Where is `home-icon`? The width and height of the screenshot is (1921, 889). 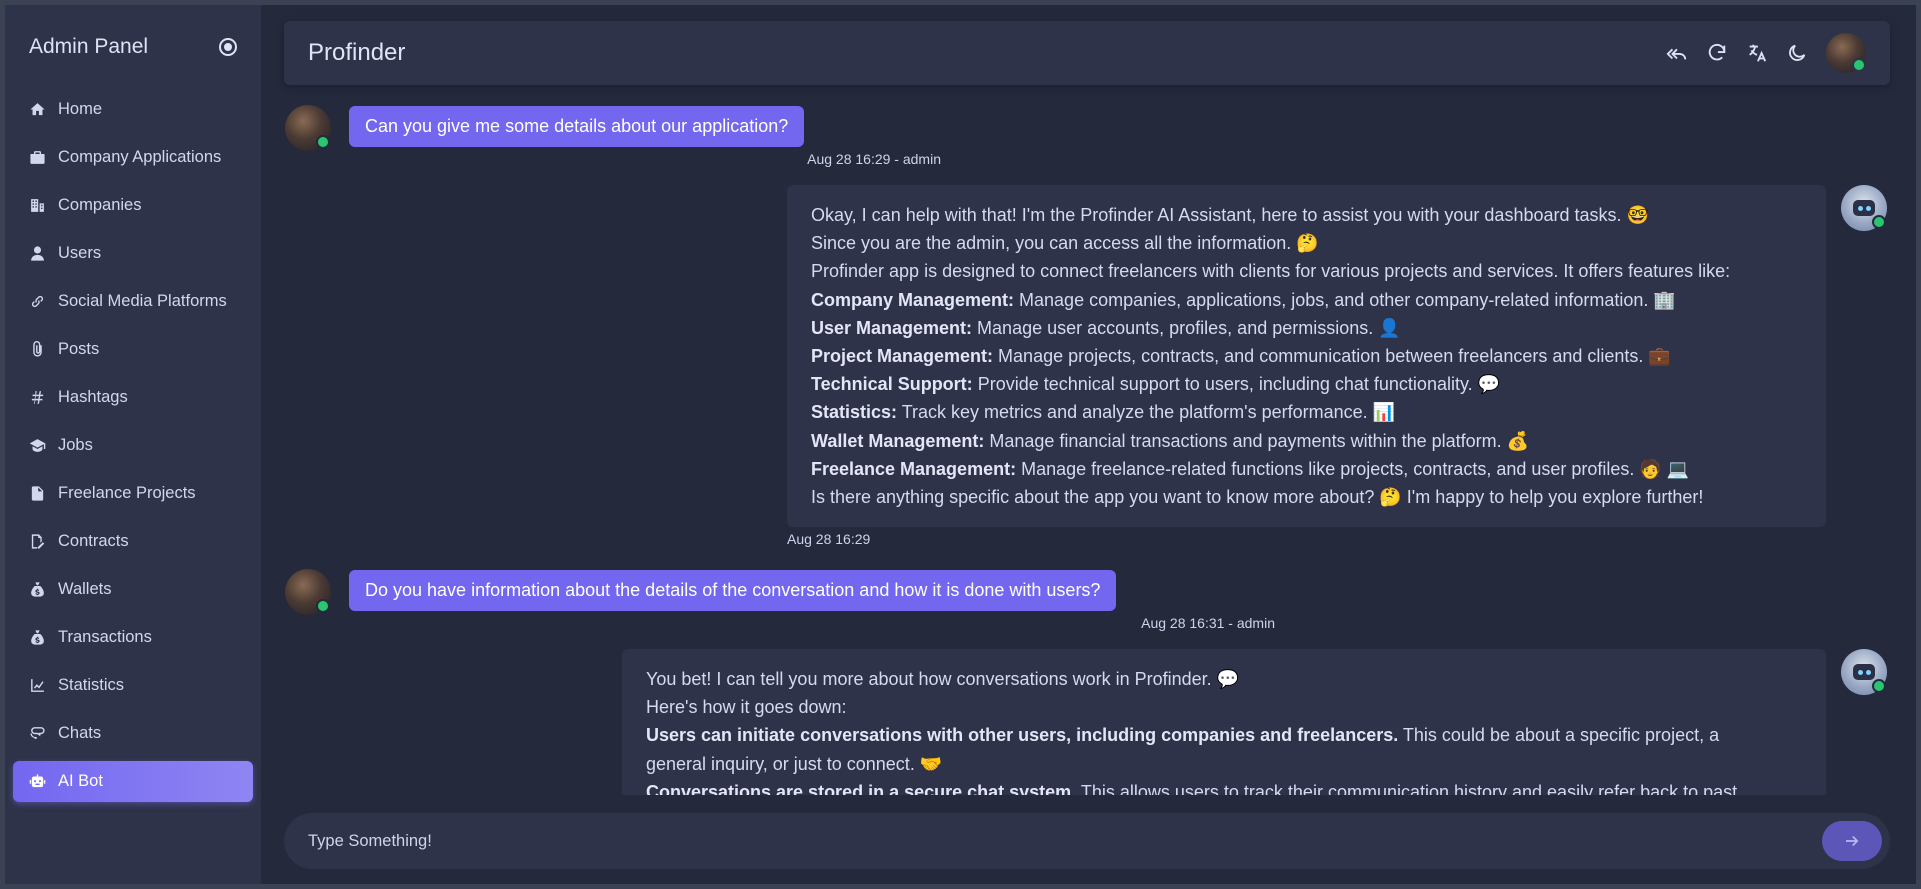 home-icon is located at coordinates (37, 109).